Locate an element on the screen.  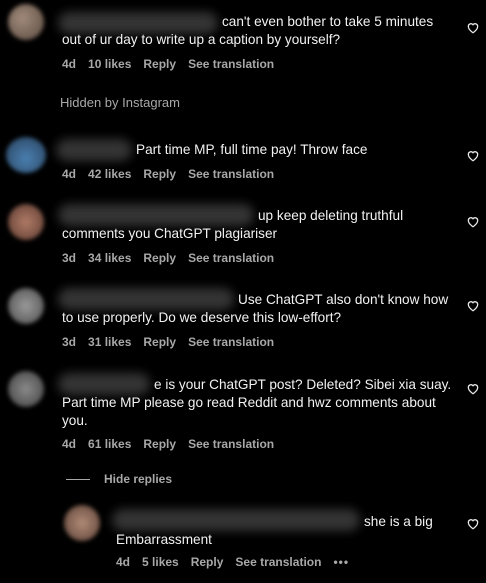
likes-count: 10 likes is located at coordinates (109, 64).